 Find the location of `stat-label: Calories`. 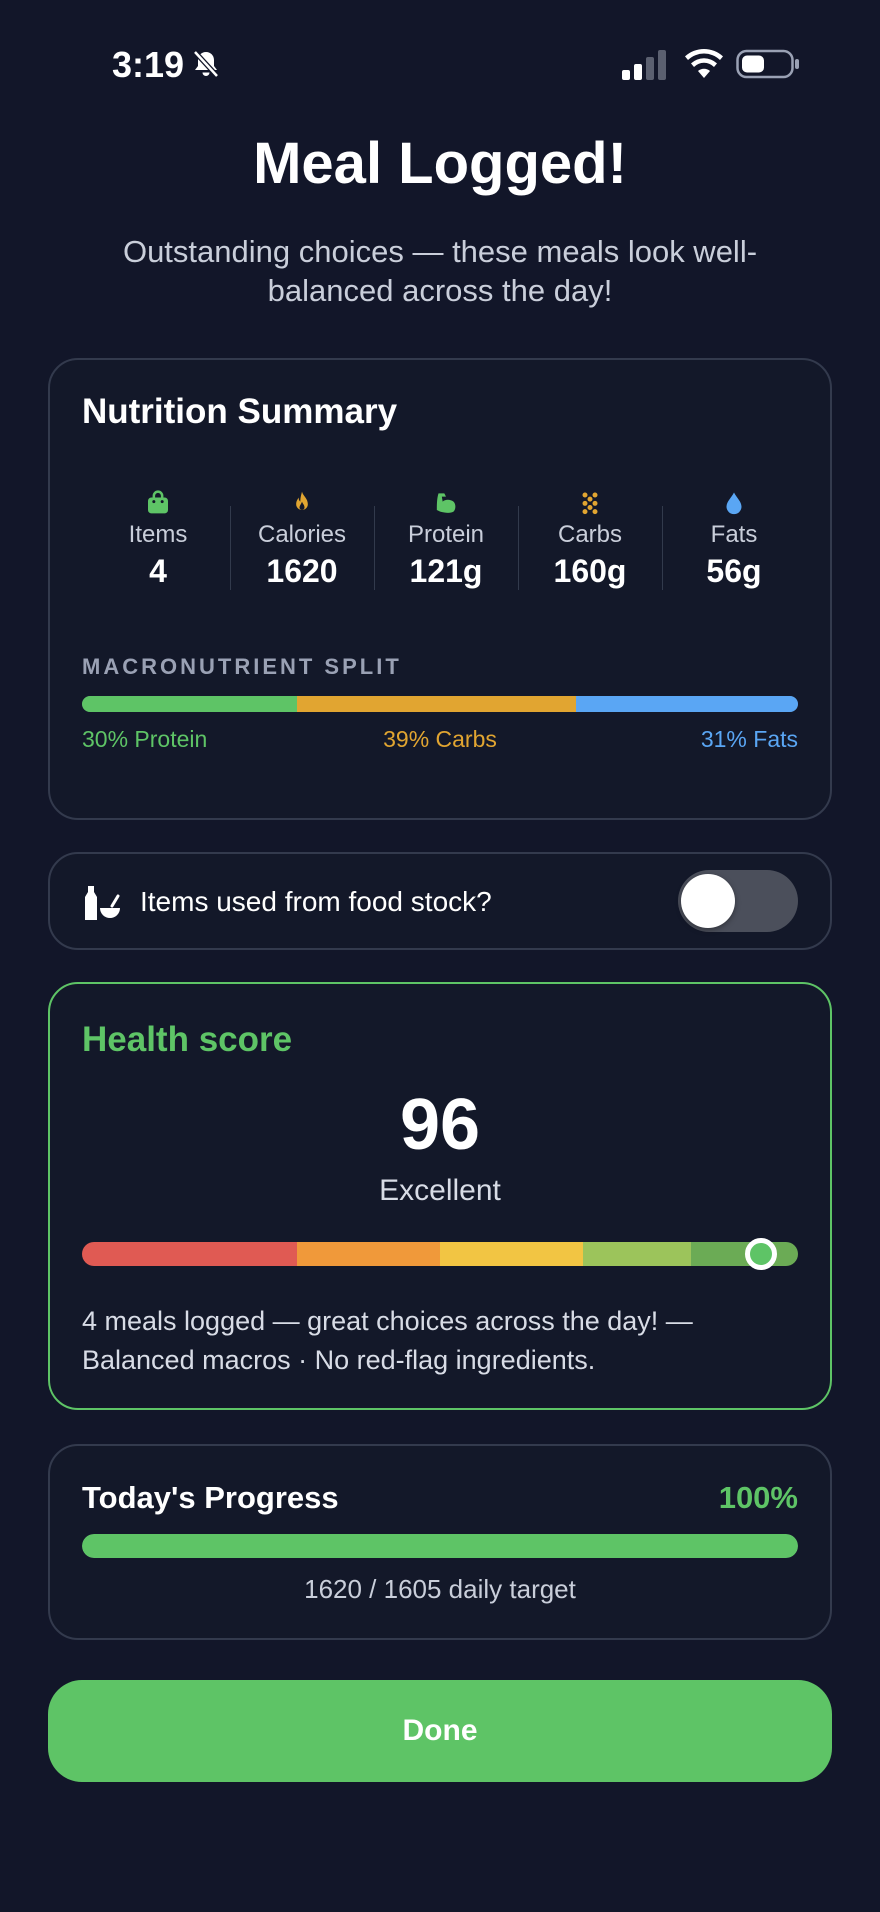

stat-label: Calories is located at coordinates (302, 534).